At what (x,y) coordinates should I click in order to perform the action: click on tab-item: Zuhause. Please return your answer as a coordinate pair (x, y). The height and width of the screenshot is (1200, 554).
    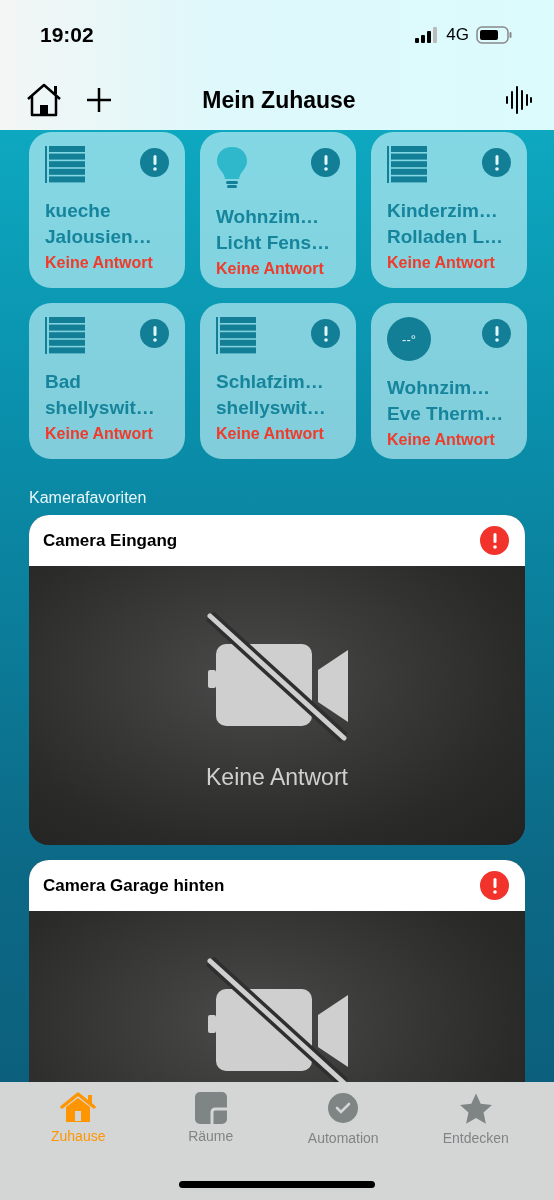
    Looking at the image, I should click on (78, 1119).